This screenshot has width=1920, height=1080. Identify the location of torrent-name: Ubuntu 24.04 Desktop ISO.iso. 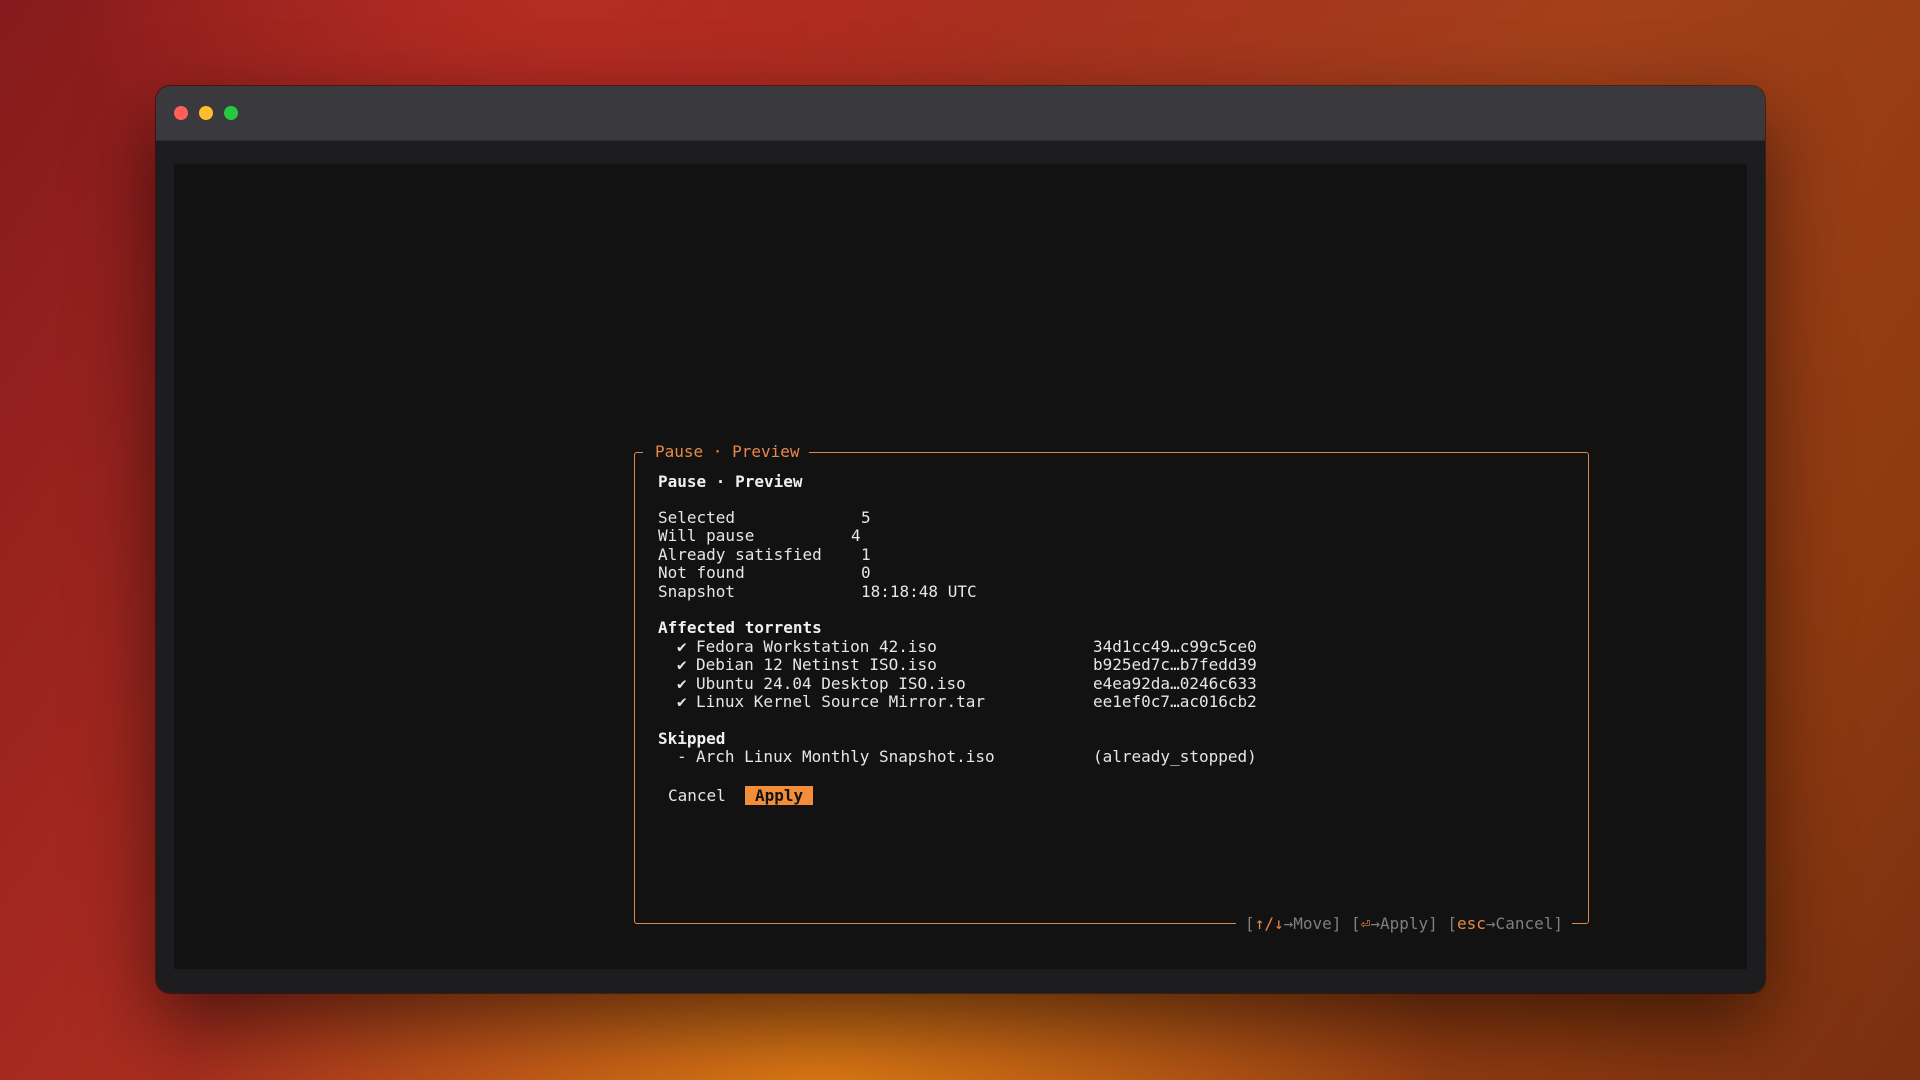
(831, 683).